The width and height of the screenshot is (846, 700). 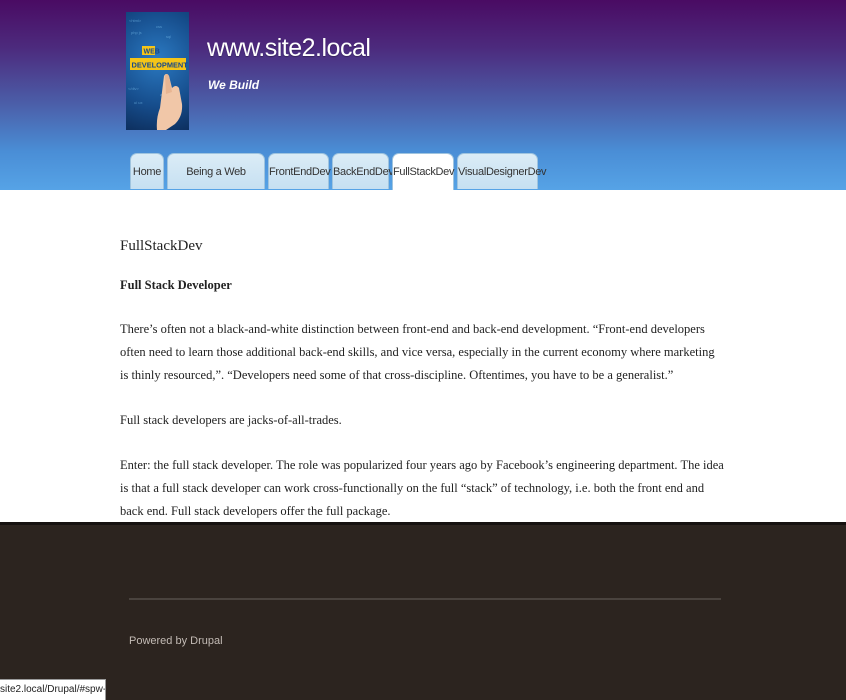 I want to click on content-divider, so click(x=423, y=523).